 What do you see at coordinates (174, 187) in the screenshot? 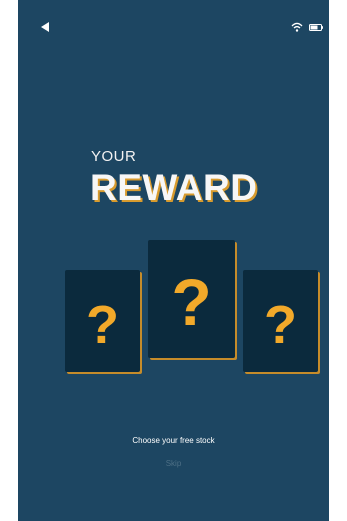
I see `title-line-reward: REWARD` at bounding box center [174, 187].